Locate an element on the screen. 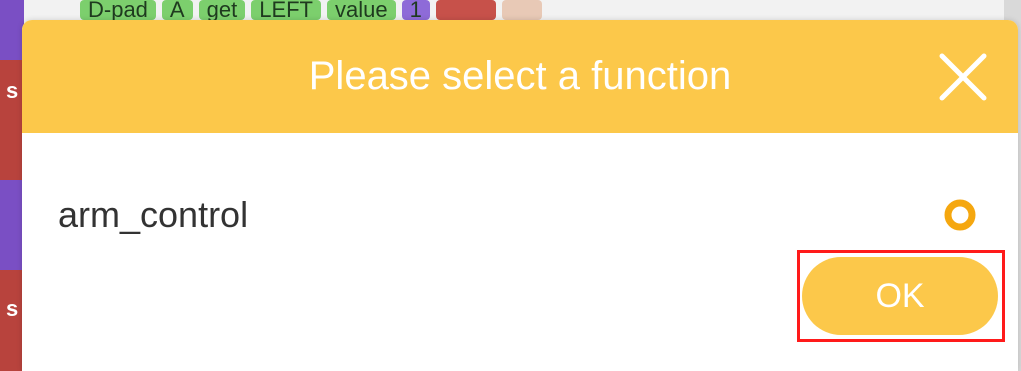  close-button is located at coordinates (963, 77).